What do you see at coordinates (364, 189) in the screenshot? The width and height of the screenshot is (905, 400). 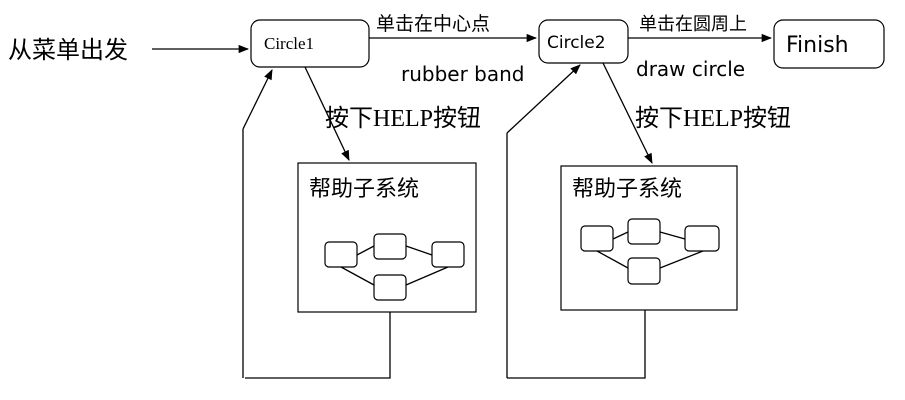 I see `help-panel-1-title: 帮助子系统` at bounding box center [364, 189].